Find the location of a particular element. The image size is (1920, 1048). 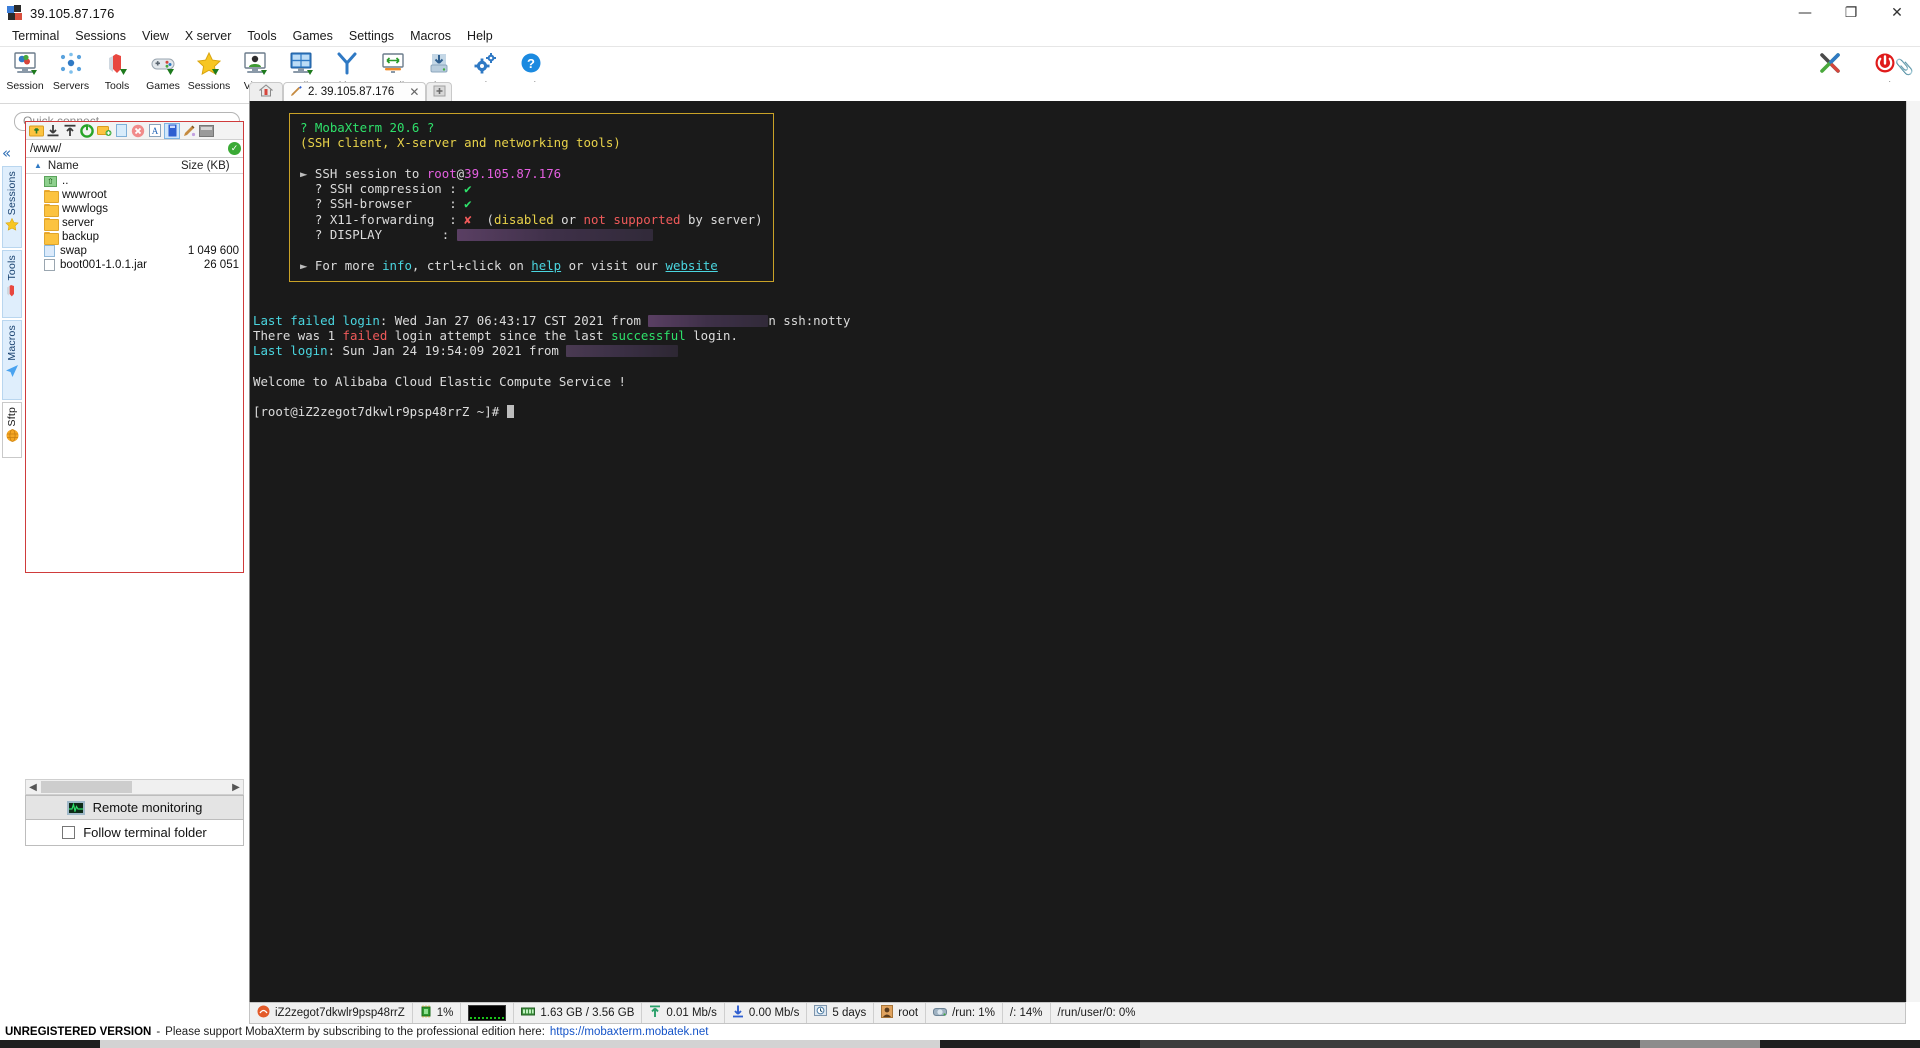

tab-close-icon: ✕ is located at coordinates (414, 92).